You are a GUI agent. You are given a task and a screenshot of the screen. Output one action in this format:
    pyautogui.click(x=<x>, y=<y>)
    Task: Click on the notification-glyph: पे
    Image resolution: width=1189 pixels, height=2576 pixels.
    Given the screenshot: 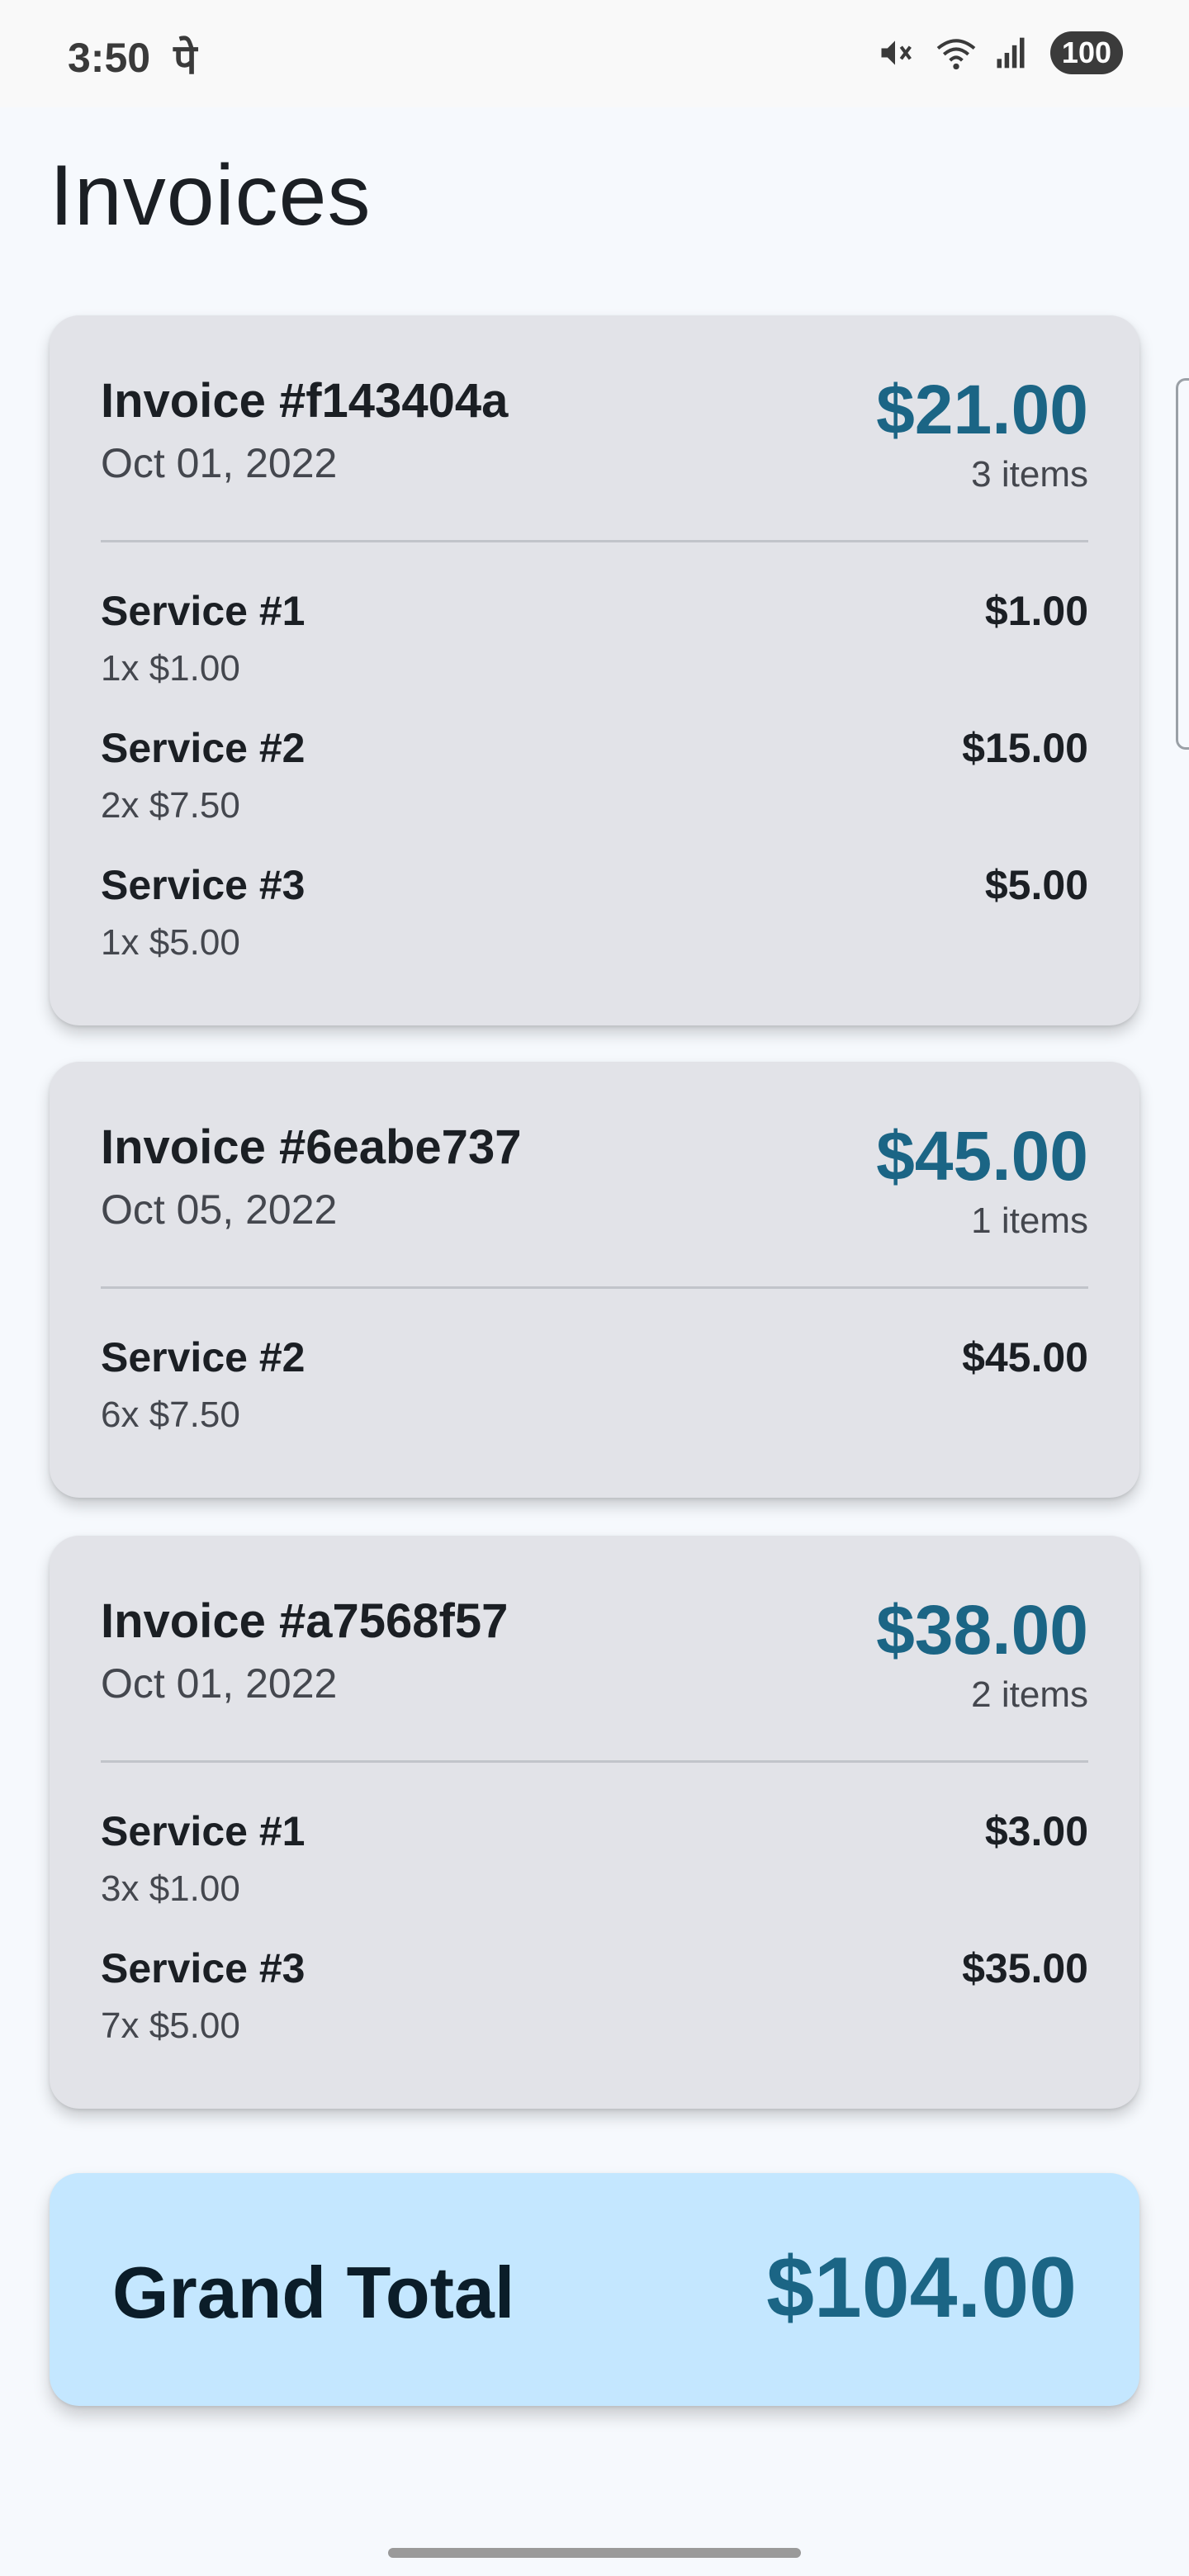 What is the action you would take?
    pyautogui.click(x=185, y=59)
    